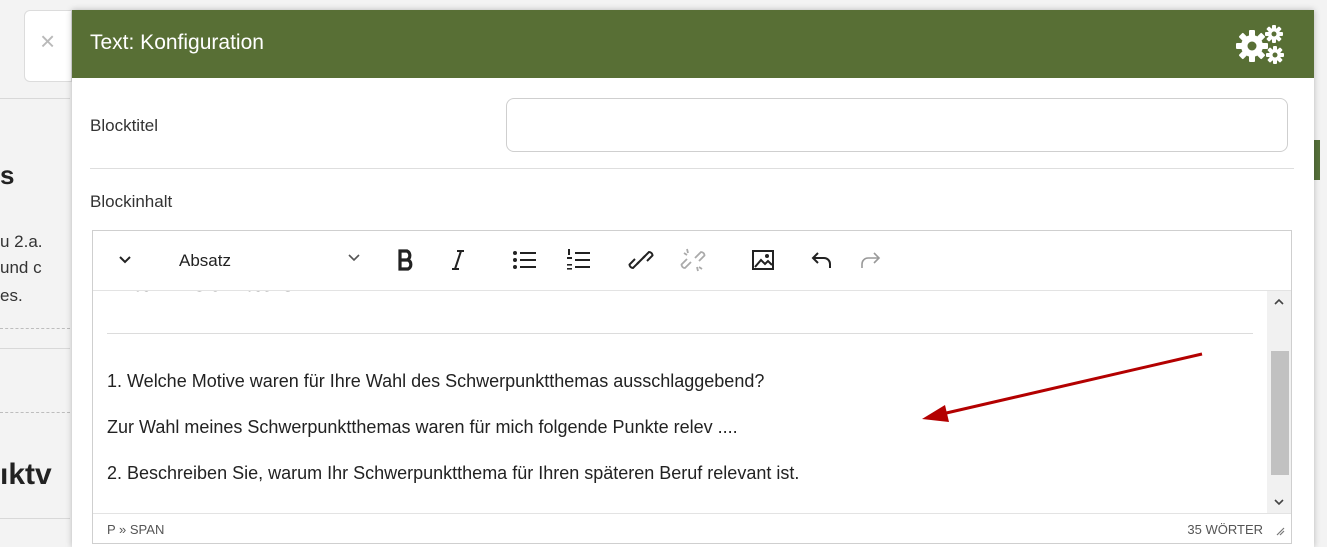 This screenshot has width=1327, height=547. Describe the element at coordinates (680, 333) in the screenshot. I see `horizontal-rule` at that location.